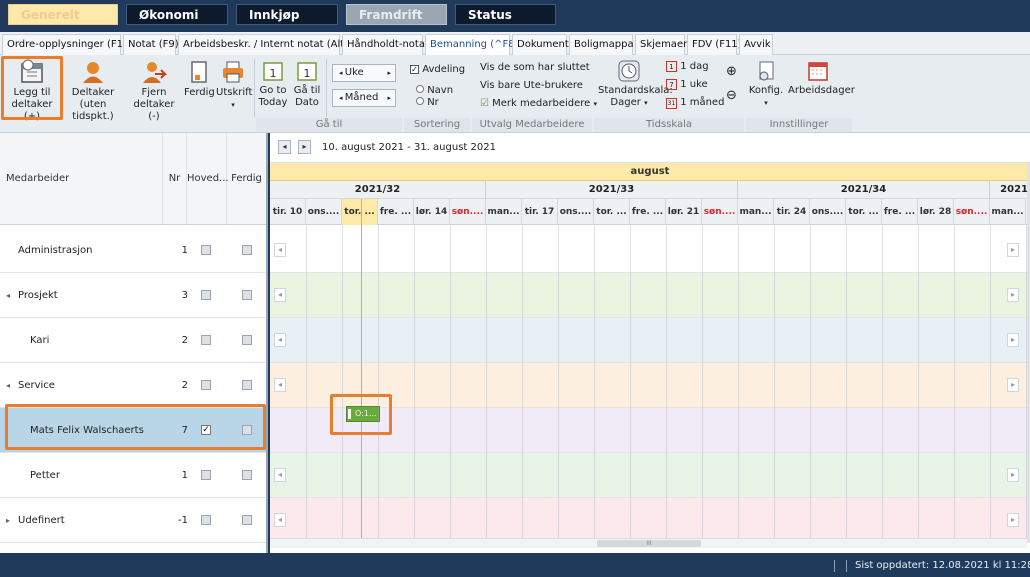 Image resolution: width=1030 pixels, height=577 pixels. I want to click on month-button: ◂ Måned ▸, so click(364, 98).